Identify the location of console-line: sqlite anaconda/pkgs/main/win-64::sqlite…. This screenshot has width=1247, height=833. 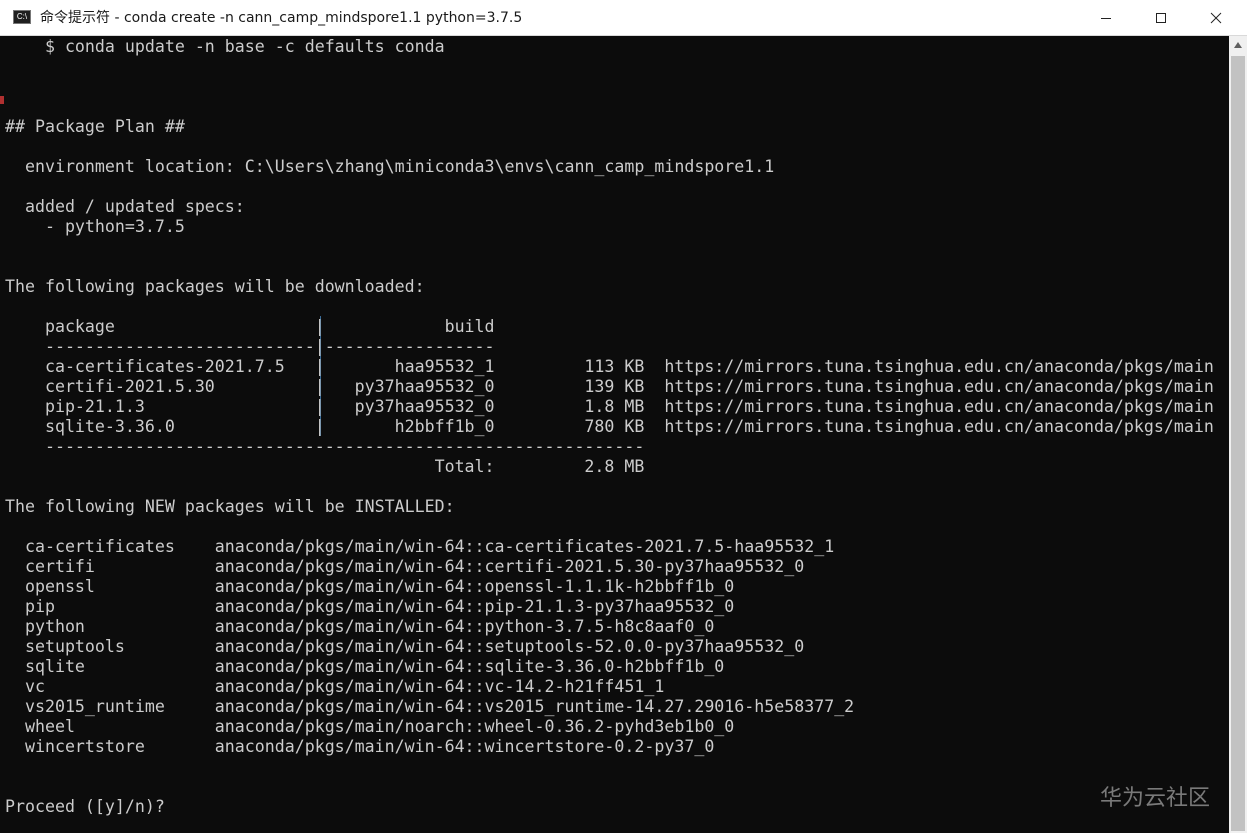
(365, 666).